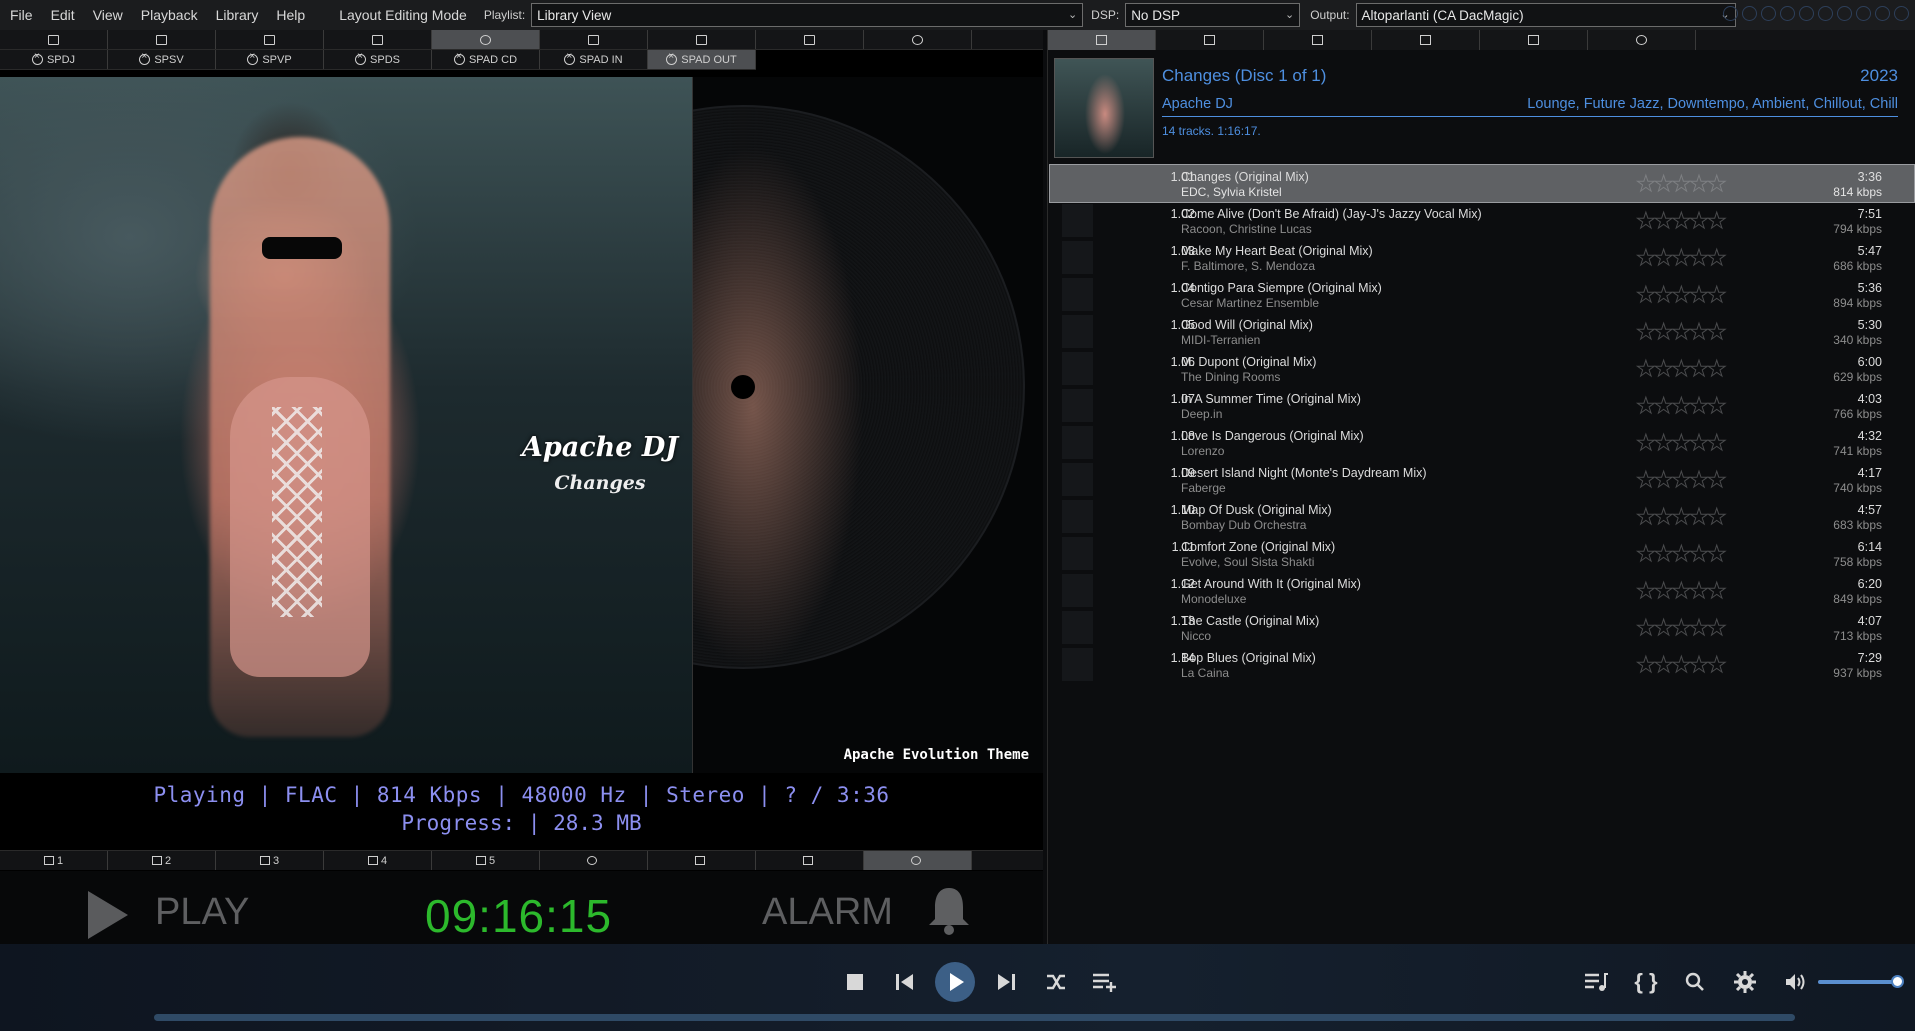  Describe the element at coordinates (63, 15) in the screenshot. I see `menu-edit: Edit` at that location.